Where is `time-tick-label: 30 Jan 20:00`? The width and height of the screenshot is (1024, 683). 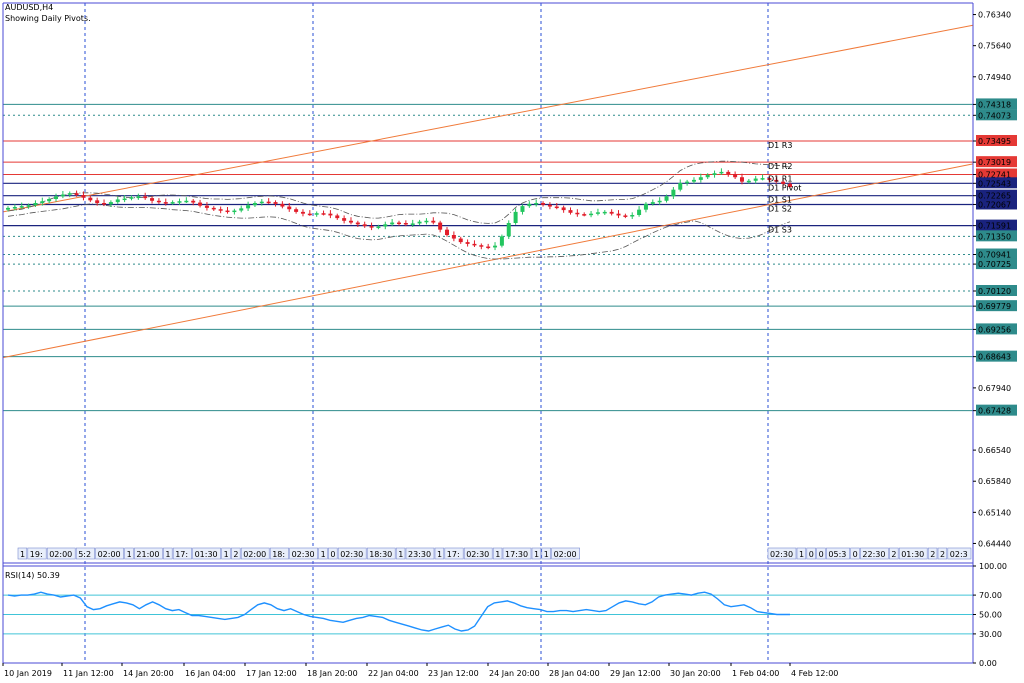
time-tick-label: 30 Jan 20:00 is located at coordinates (695, 673).